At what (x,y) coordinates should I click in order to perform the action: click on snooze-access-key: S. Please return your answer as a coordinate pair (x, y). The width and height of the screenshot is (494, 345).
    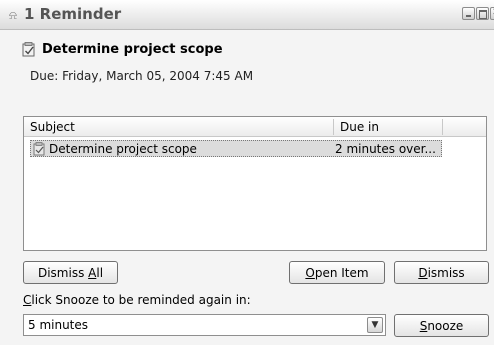
    Looking at the image, I should click on (423, 325).